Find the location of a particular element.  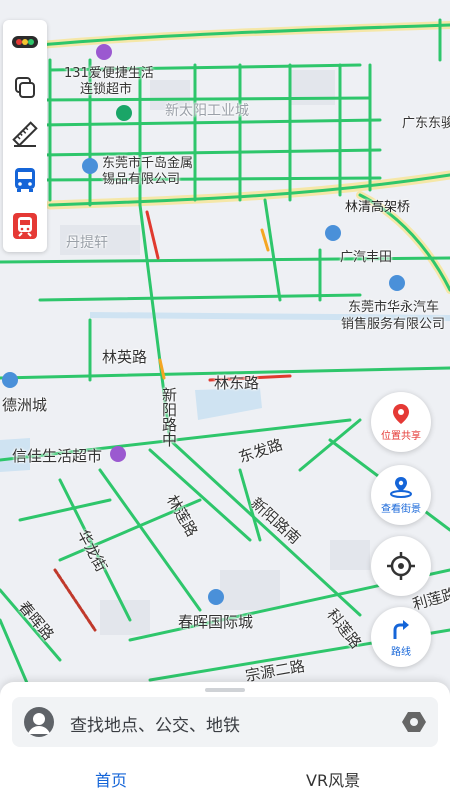

poi-label-huayong-2: 销售服务有限公司 is located at coordinates (393, 322).